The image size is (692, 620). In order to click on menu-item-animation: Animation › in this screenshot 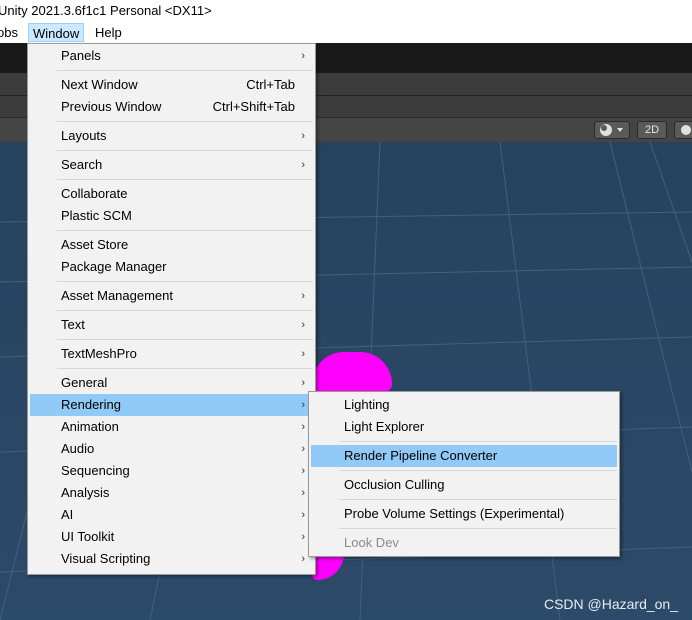, I will do `click(171, 427)`.